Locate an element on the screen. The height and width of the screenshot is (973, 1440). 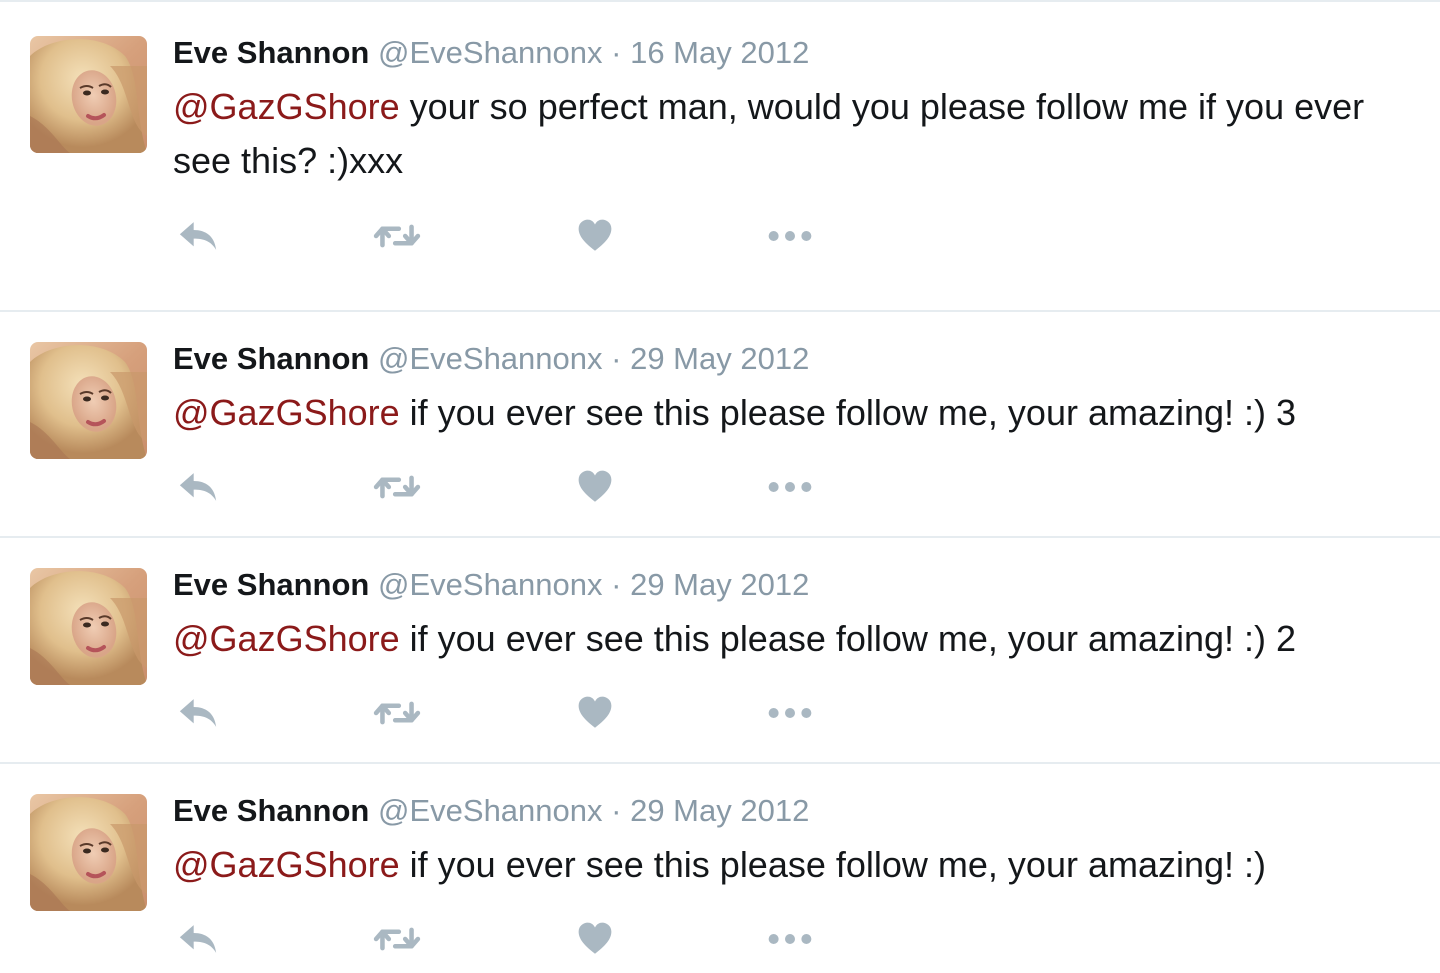
tweet-date: 16 May 2012 is located at coordinates (719, 52).